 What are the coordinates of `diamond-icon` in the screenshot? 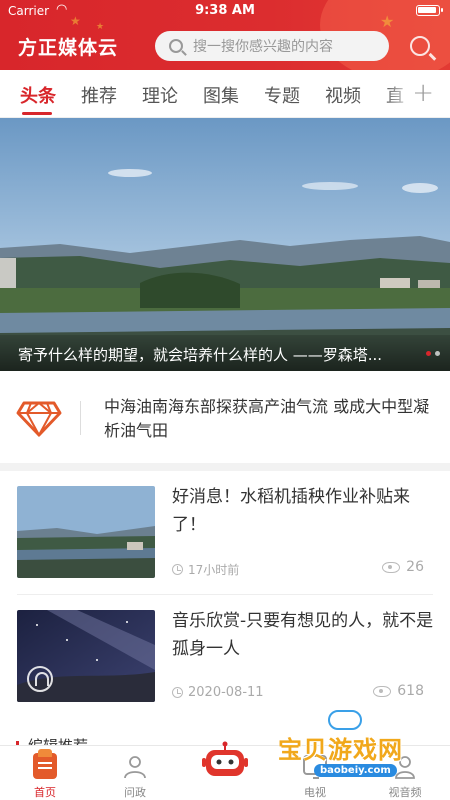 It's located at (39, 419).